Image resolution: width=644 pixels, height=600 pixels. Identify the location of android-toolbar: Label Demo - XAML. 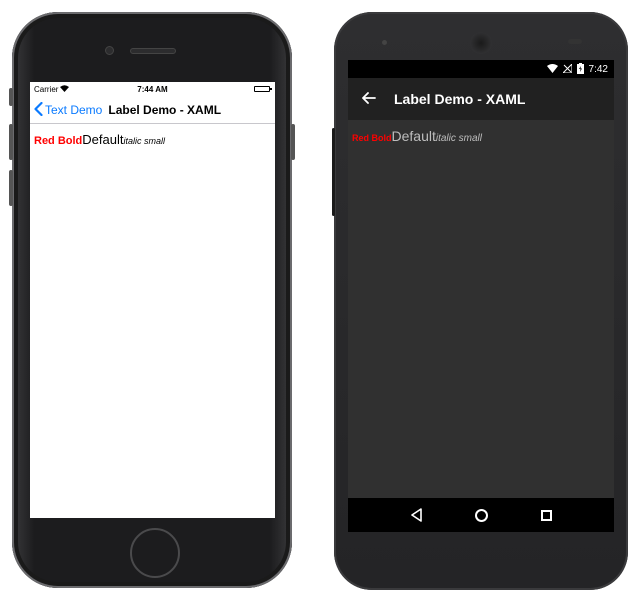
(481, 99).